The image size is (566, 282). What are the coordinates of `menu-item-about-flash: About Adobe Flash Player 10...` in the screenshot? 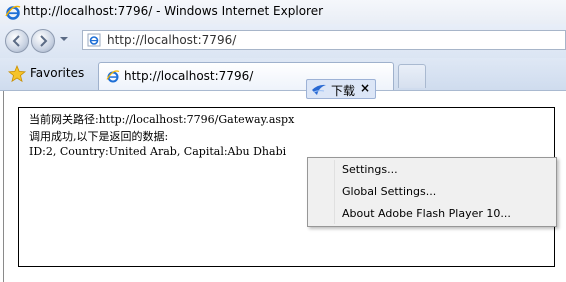 It's located at (432, 214).